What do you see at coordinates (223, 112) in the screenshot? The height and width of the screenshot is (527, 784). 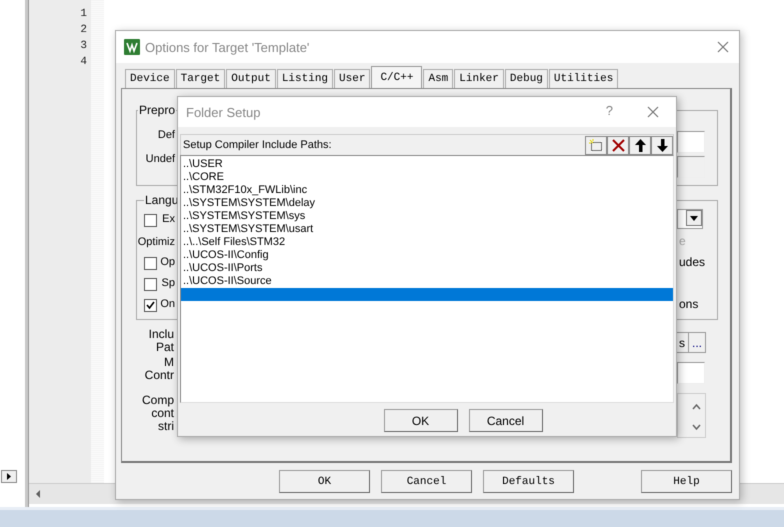 I see `window-title: Folder Setup` at bounding box center [223, 112].